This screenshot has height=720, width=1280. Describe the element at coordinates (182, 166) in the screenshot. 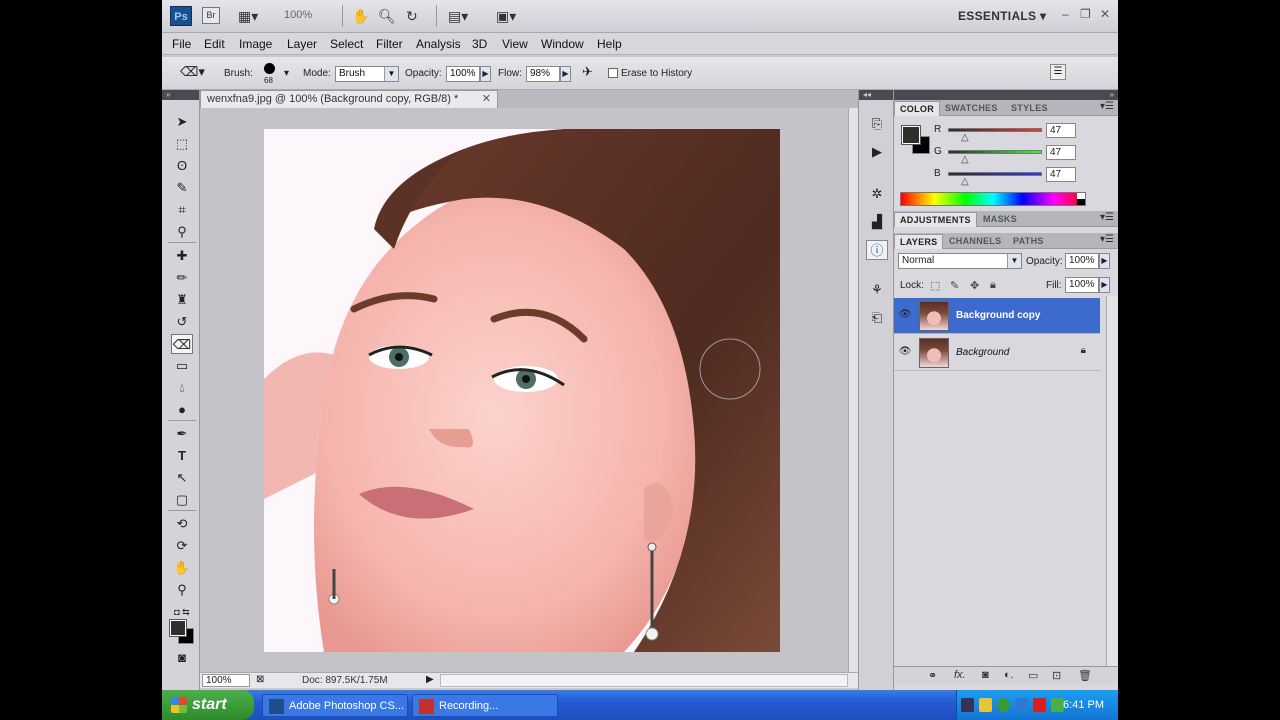

I see `lasso-tool-icon: ʘ` at that location.